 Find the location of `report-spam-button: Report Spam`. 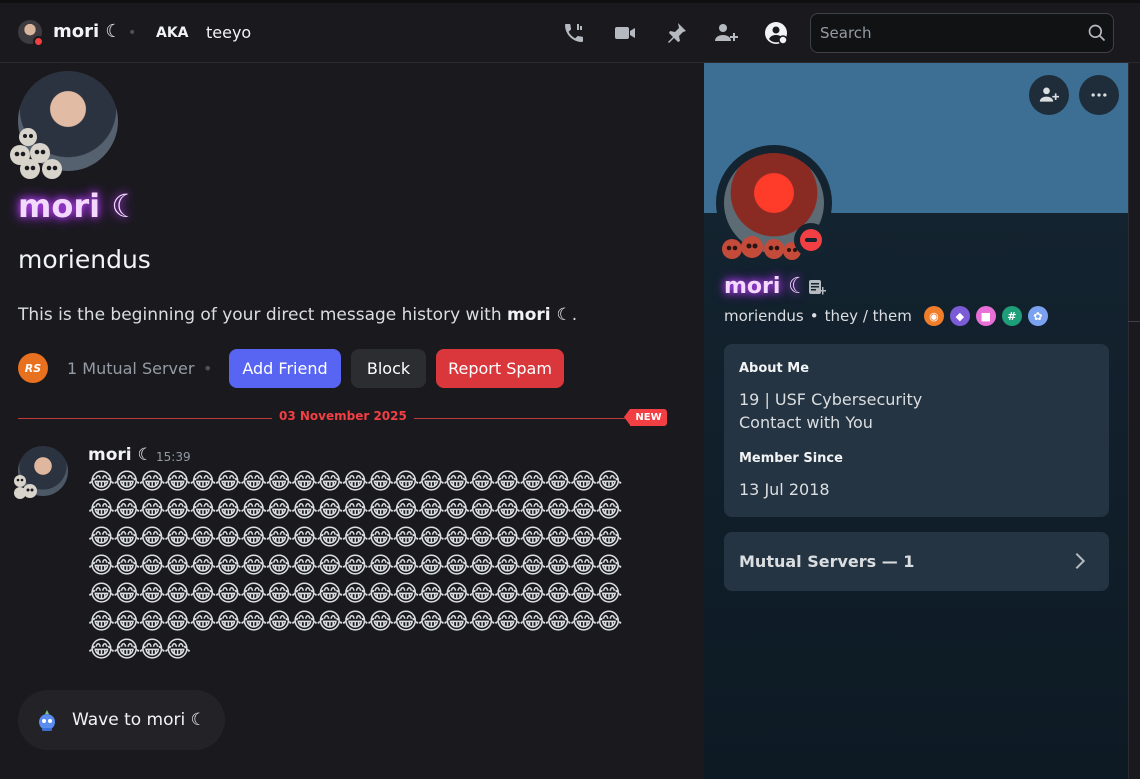

report-spam-button: Report Spam is located at coordinates (500, 368).